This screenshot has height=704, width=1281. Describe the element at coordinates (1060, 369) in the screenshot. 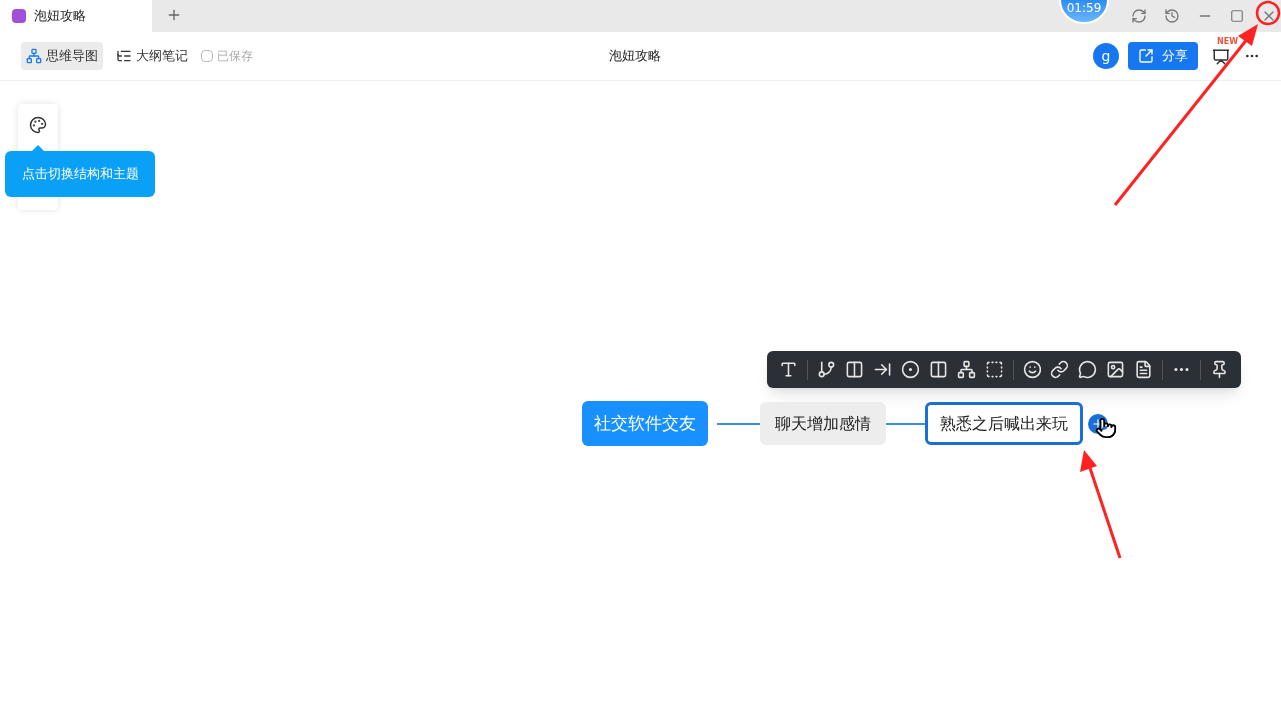

I see `link-icon` at that location.